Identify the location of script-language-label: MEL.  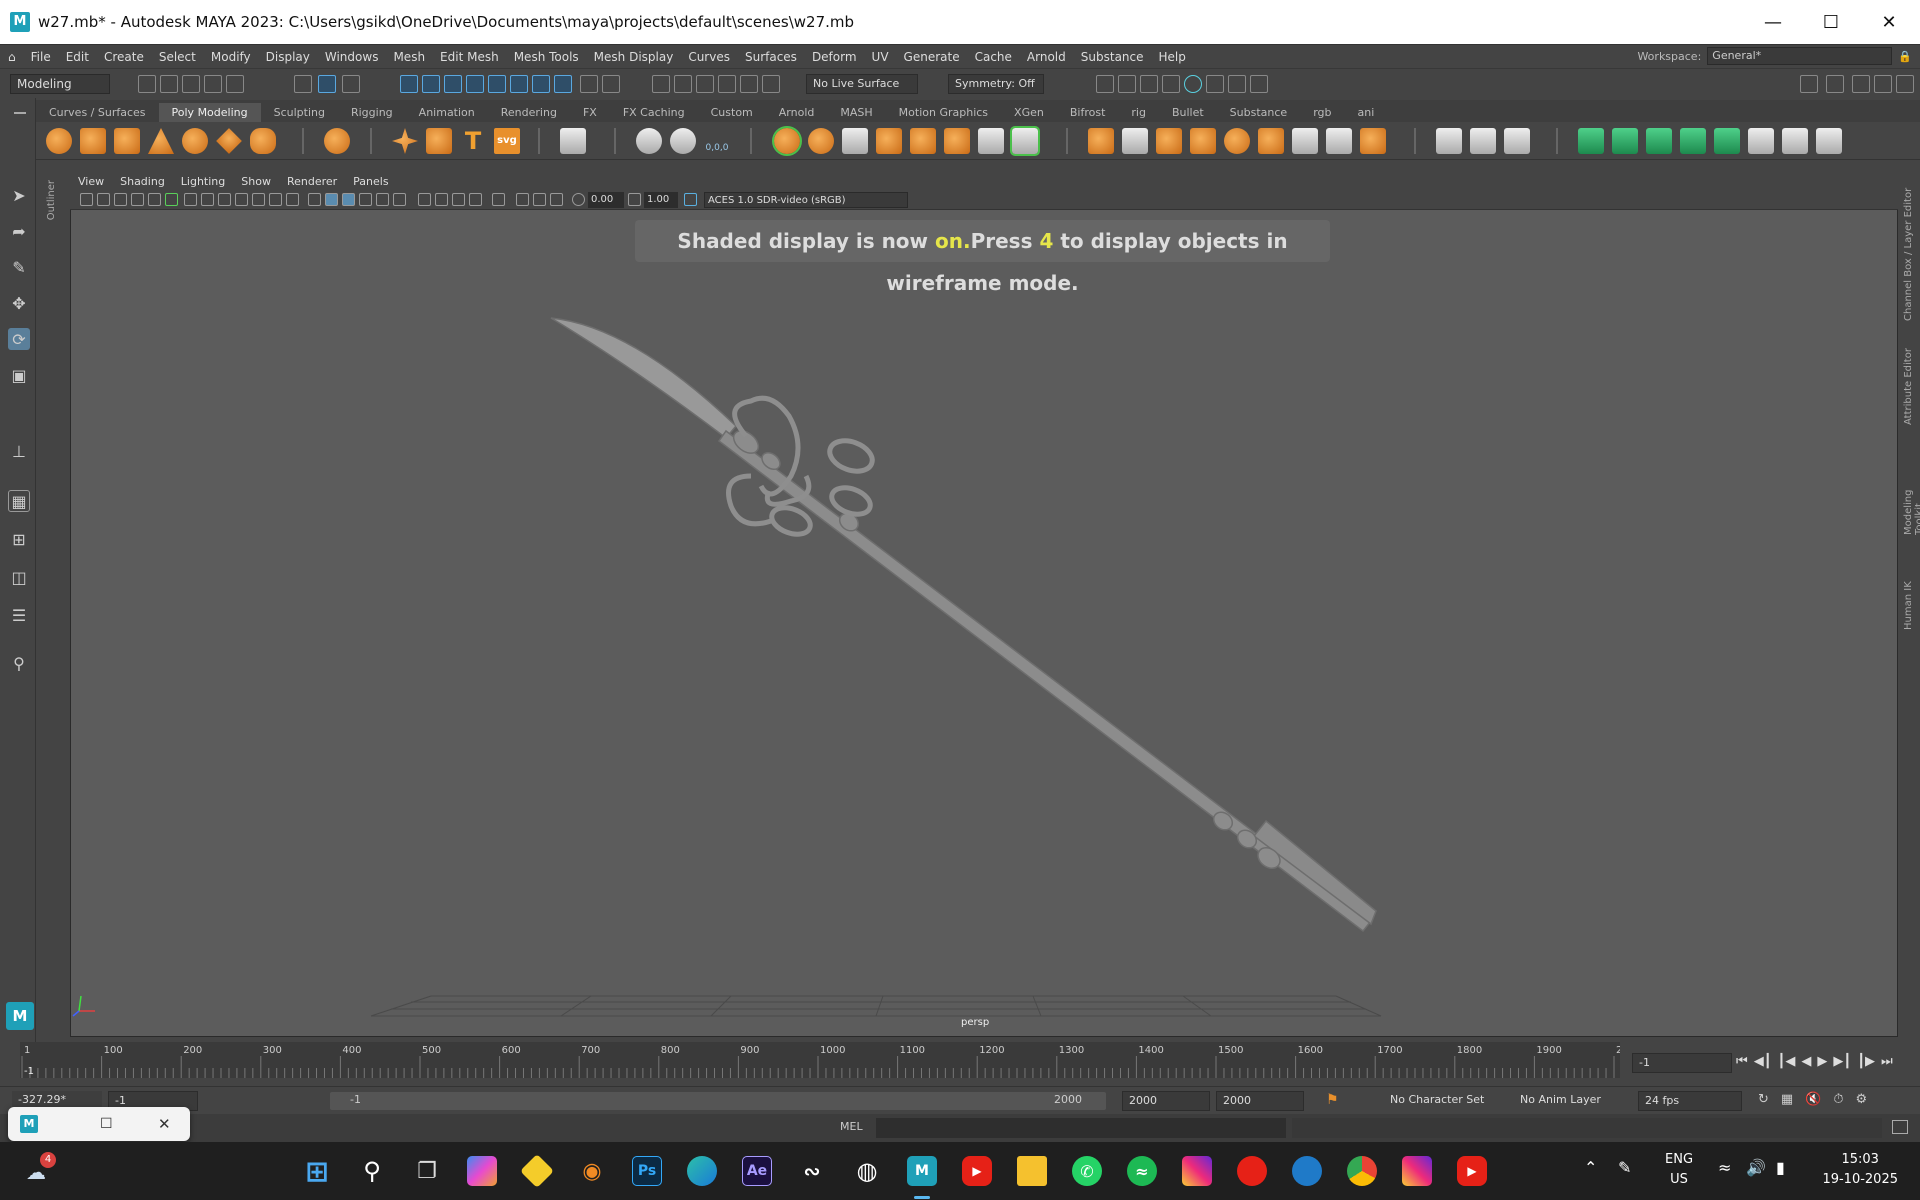
(851, 1126).